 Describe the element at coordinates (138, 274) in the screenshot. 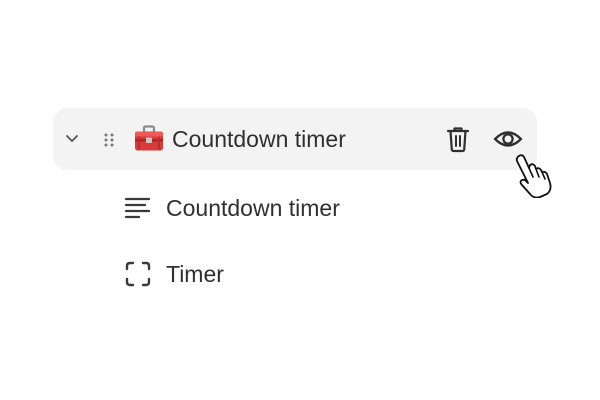

I see `dashed-frame-icon` at that location.